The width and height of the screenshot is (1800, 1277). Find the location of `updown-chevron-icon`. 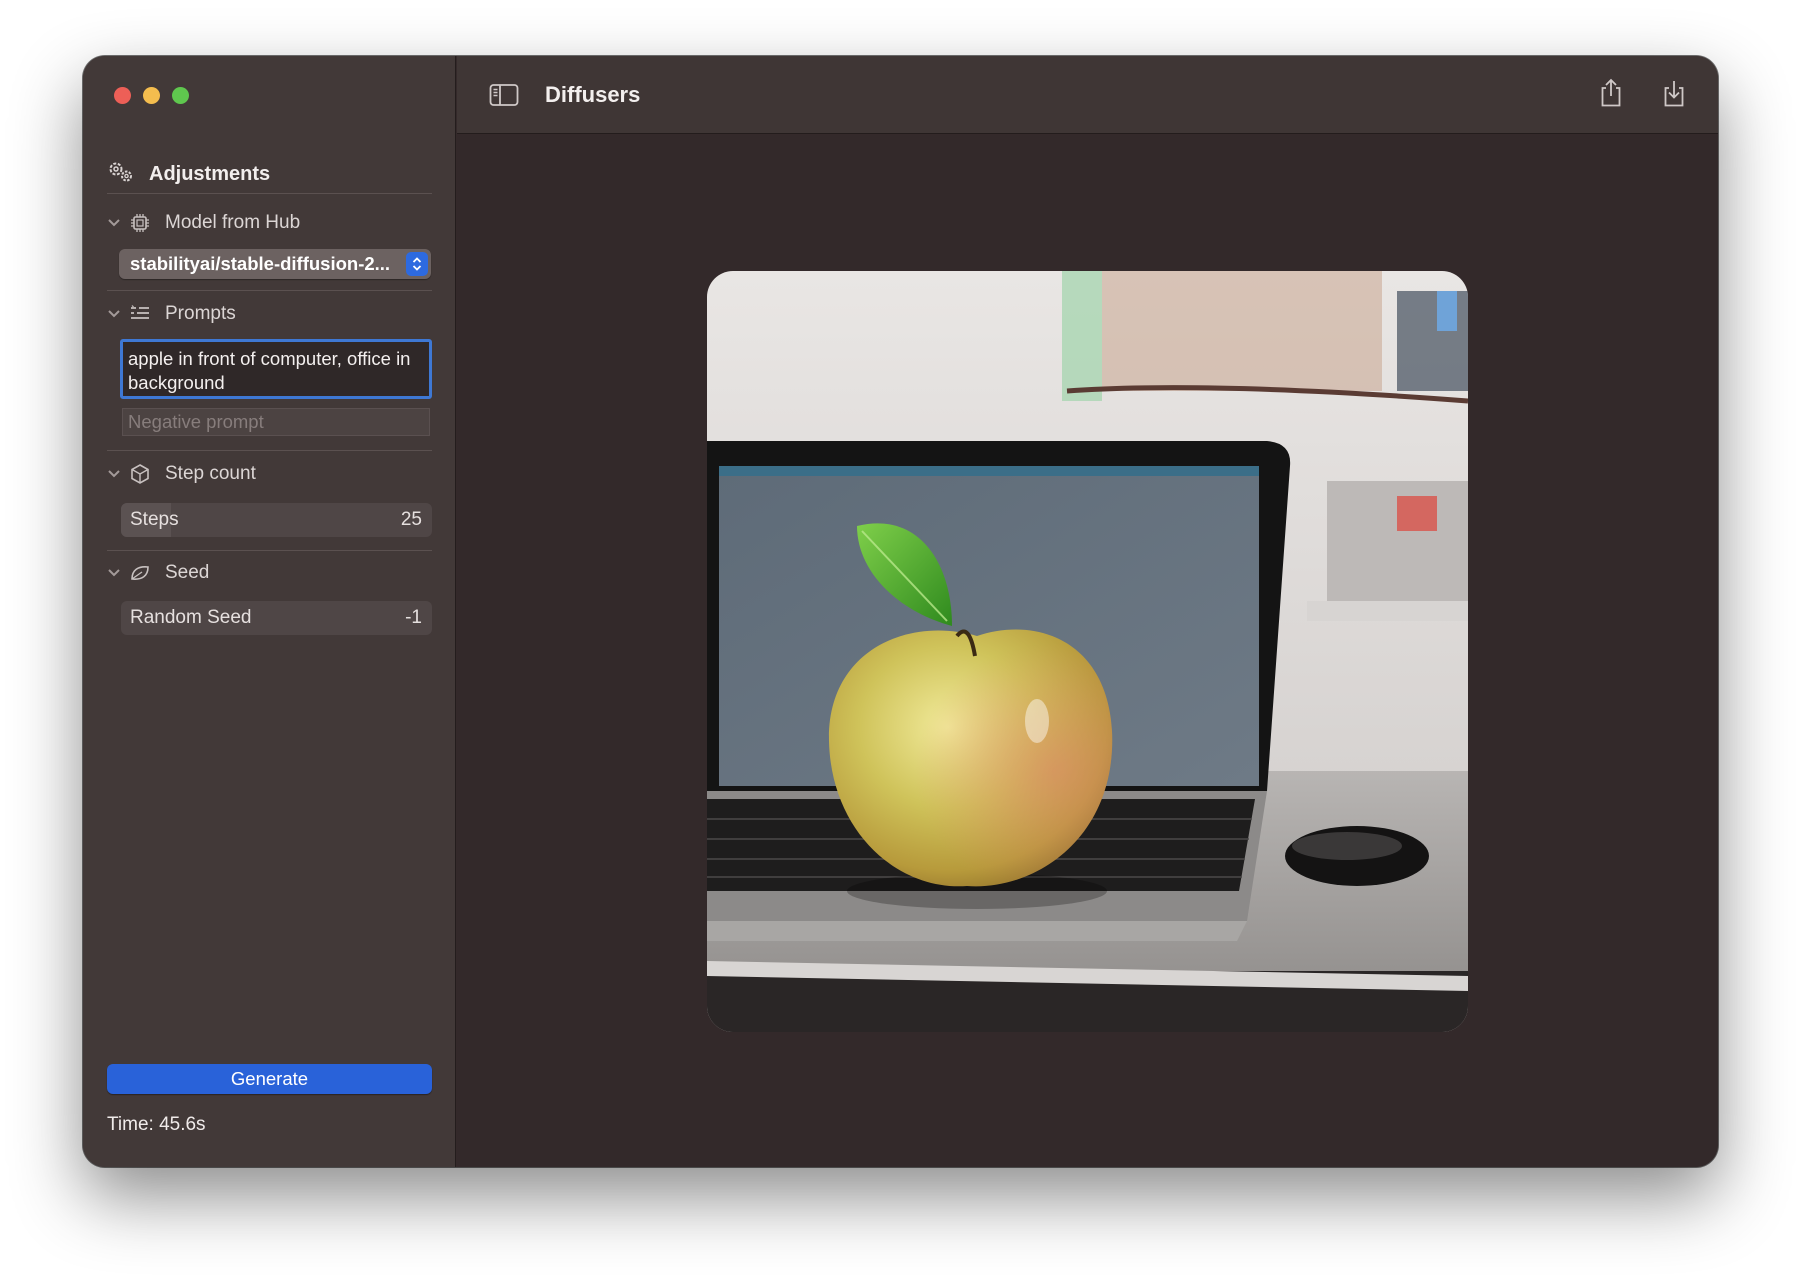

updown-chevron-icon is located at coordinates (417, 264).